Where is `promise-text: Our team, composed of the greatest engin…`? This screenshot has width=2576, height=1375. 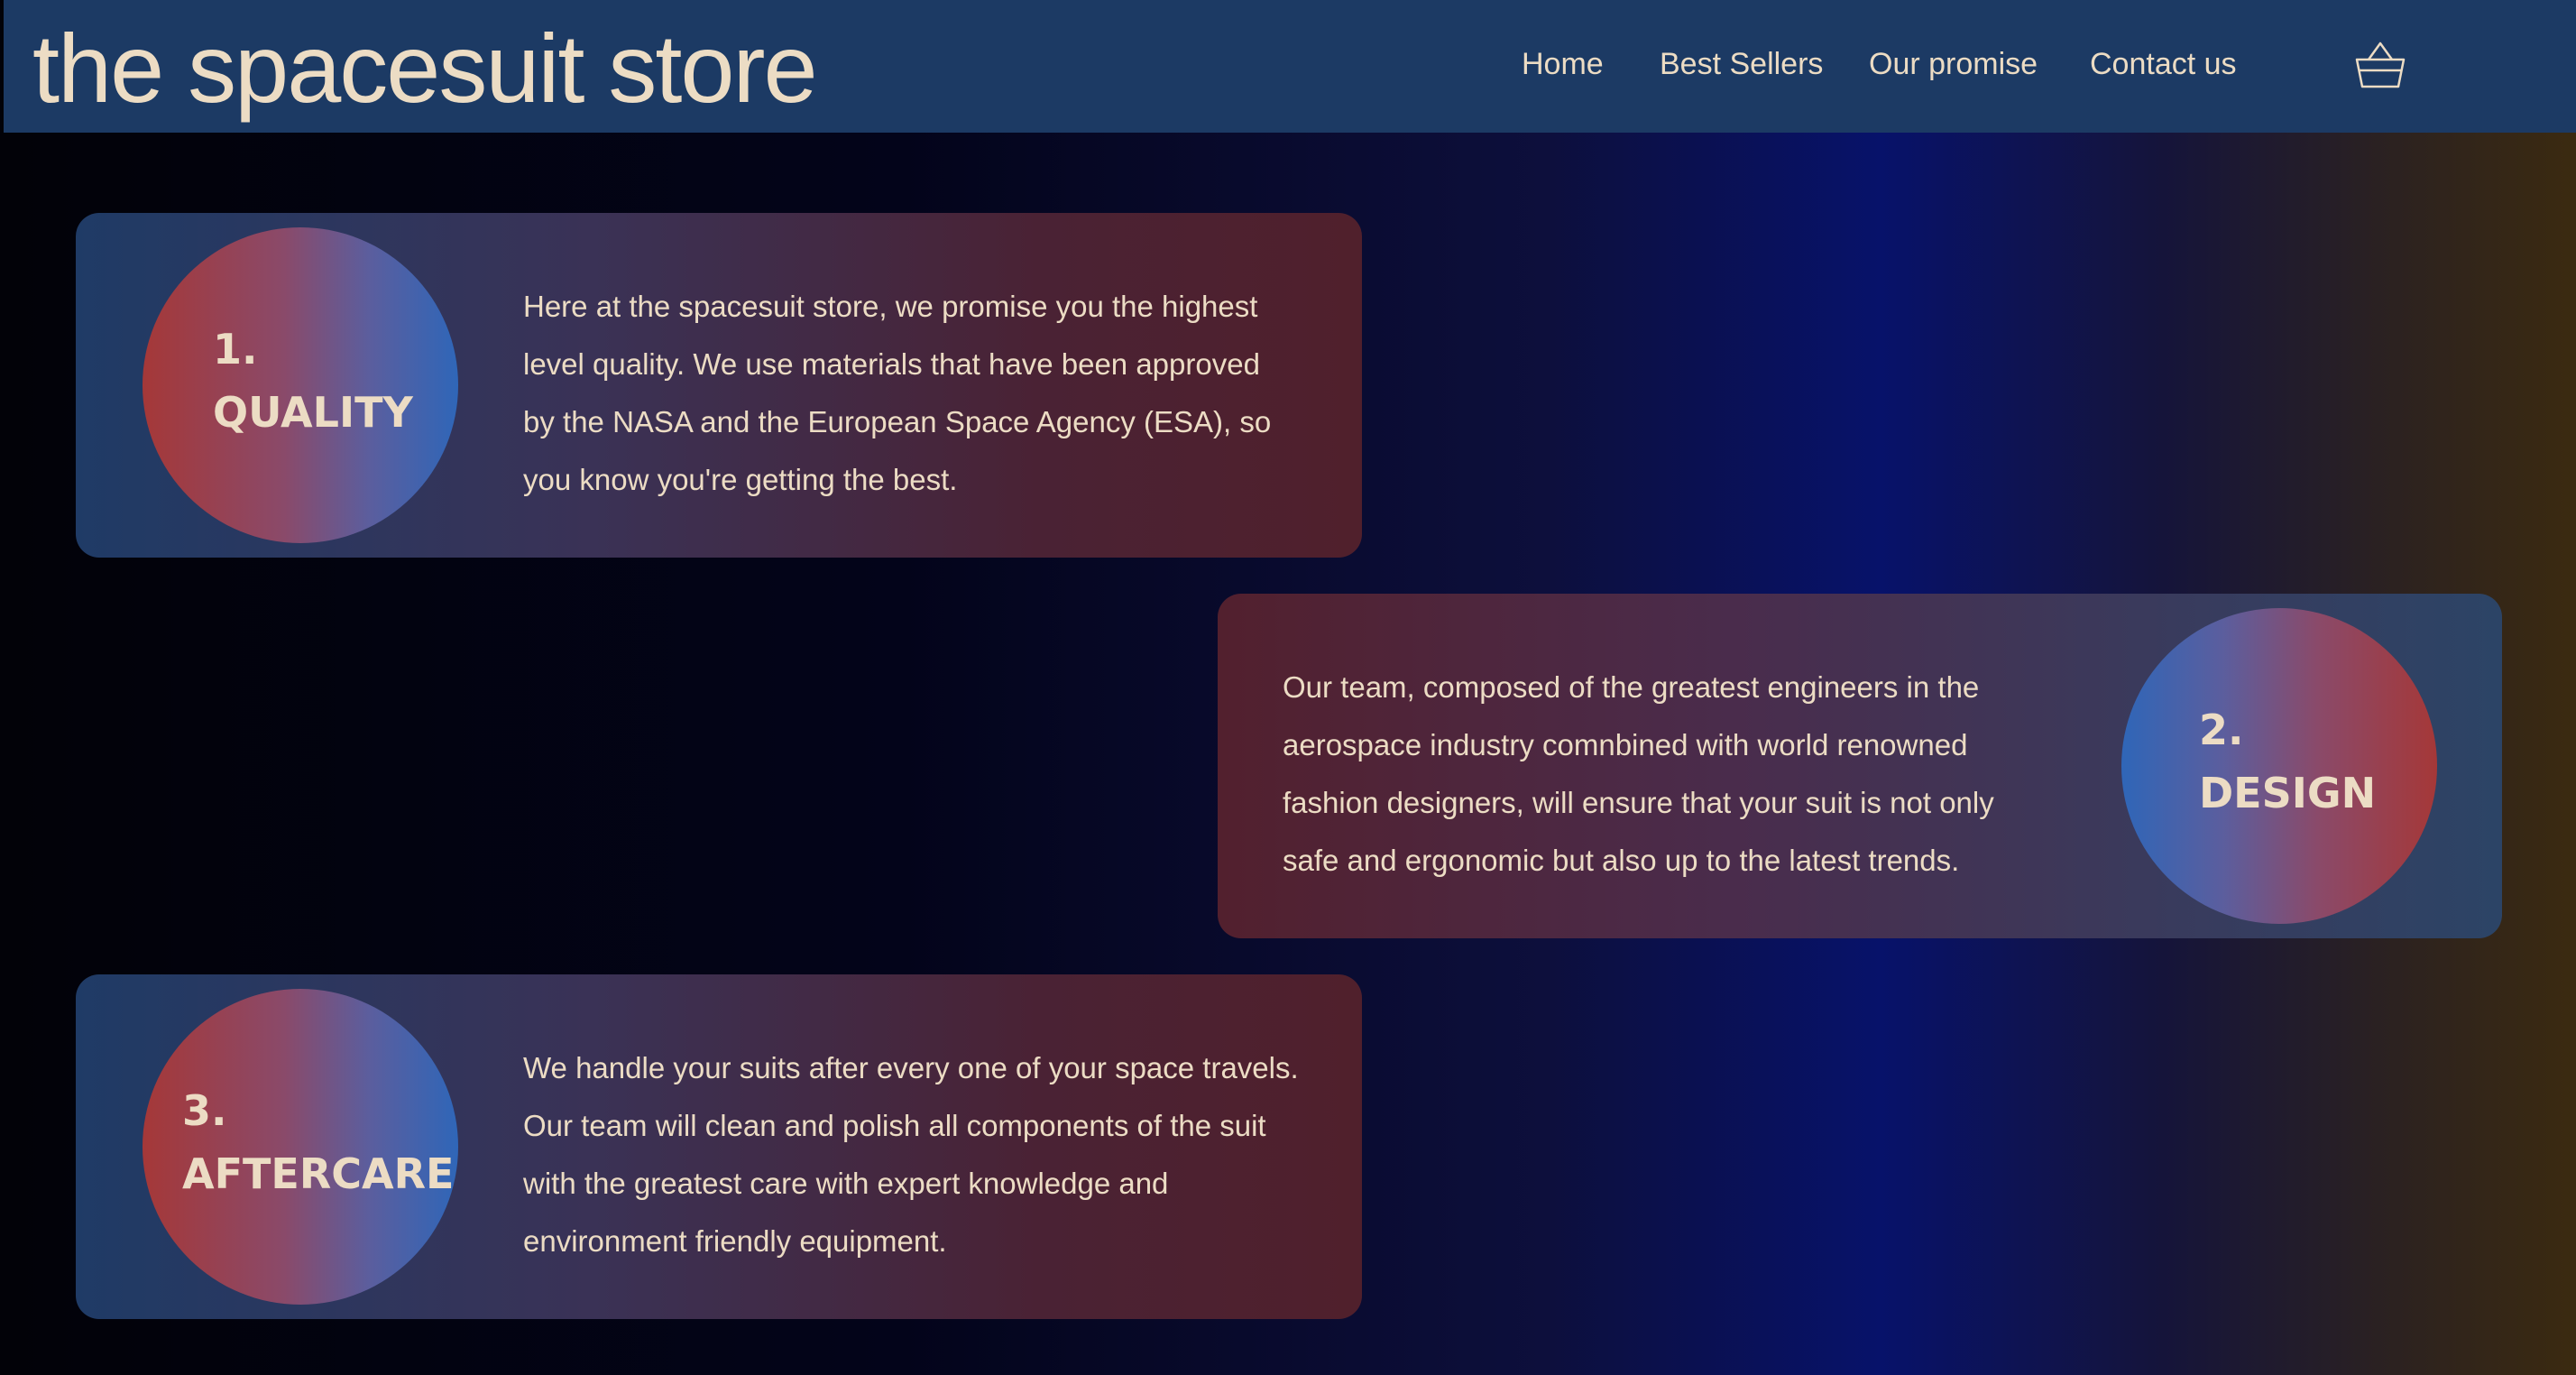
promise-text: Our team, composed of the greatest engin… is located at coordinates (1638, 773).